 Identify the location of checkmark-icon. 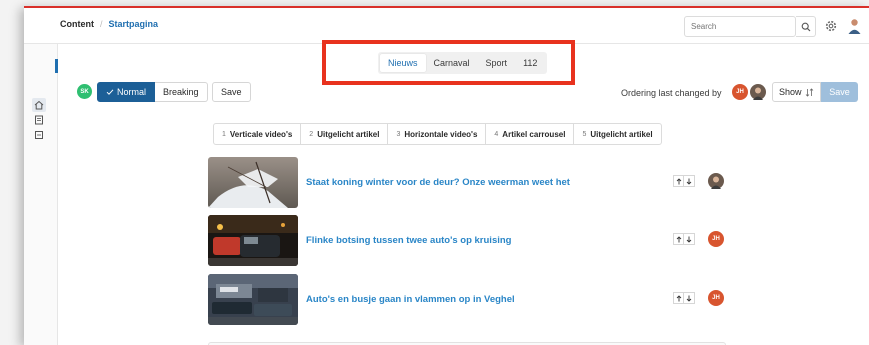
(110, 92).